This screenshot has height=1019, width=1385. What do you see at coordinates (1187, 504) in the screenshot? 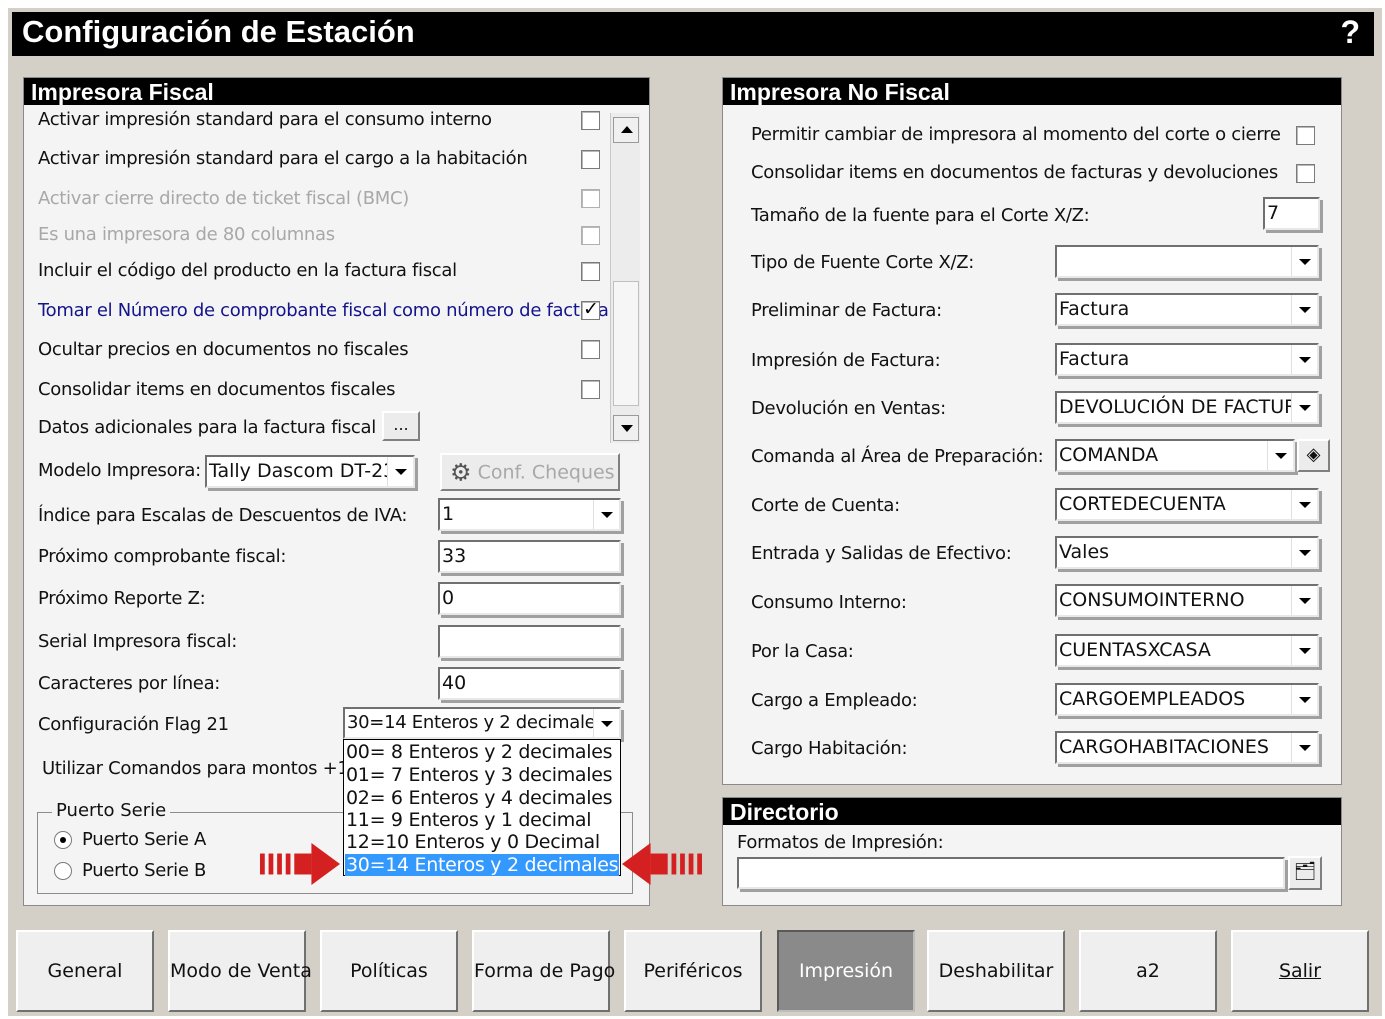
I see `corte-cuenta-select: CORTEDECUENTA` at bounding box center [1187, 504].